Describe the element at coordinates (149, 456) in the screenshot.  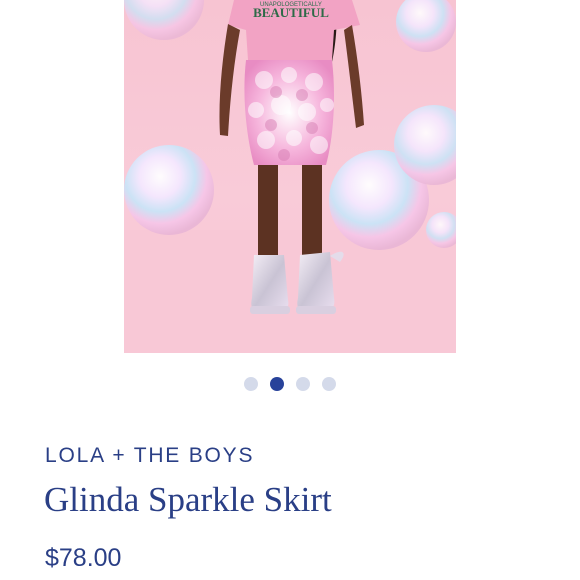
I see `brand-name: LOLA + THE BOYS` at that location.